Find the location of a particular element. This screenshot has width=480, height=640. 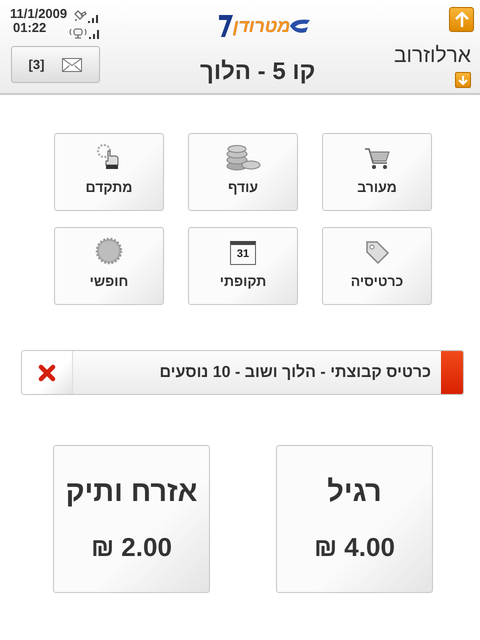

ticket-type-button: מעורב is located at coordinates (377, 172).